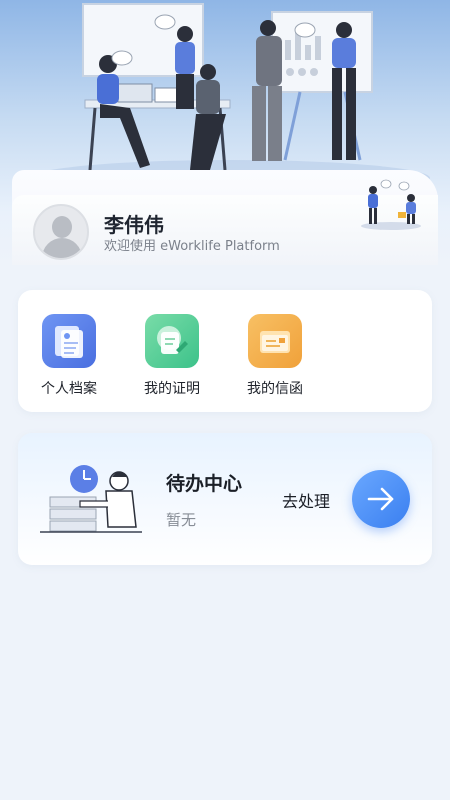 The image size is (450, 800). What do you see at coordinates (69, 389) in the screenshot?
I see `quick-link-label: 个人档案` at bounding box center [69, 389].